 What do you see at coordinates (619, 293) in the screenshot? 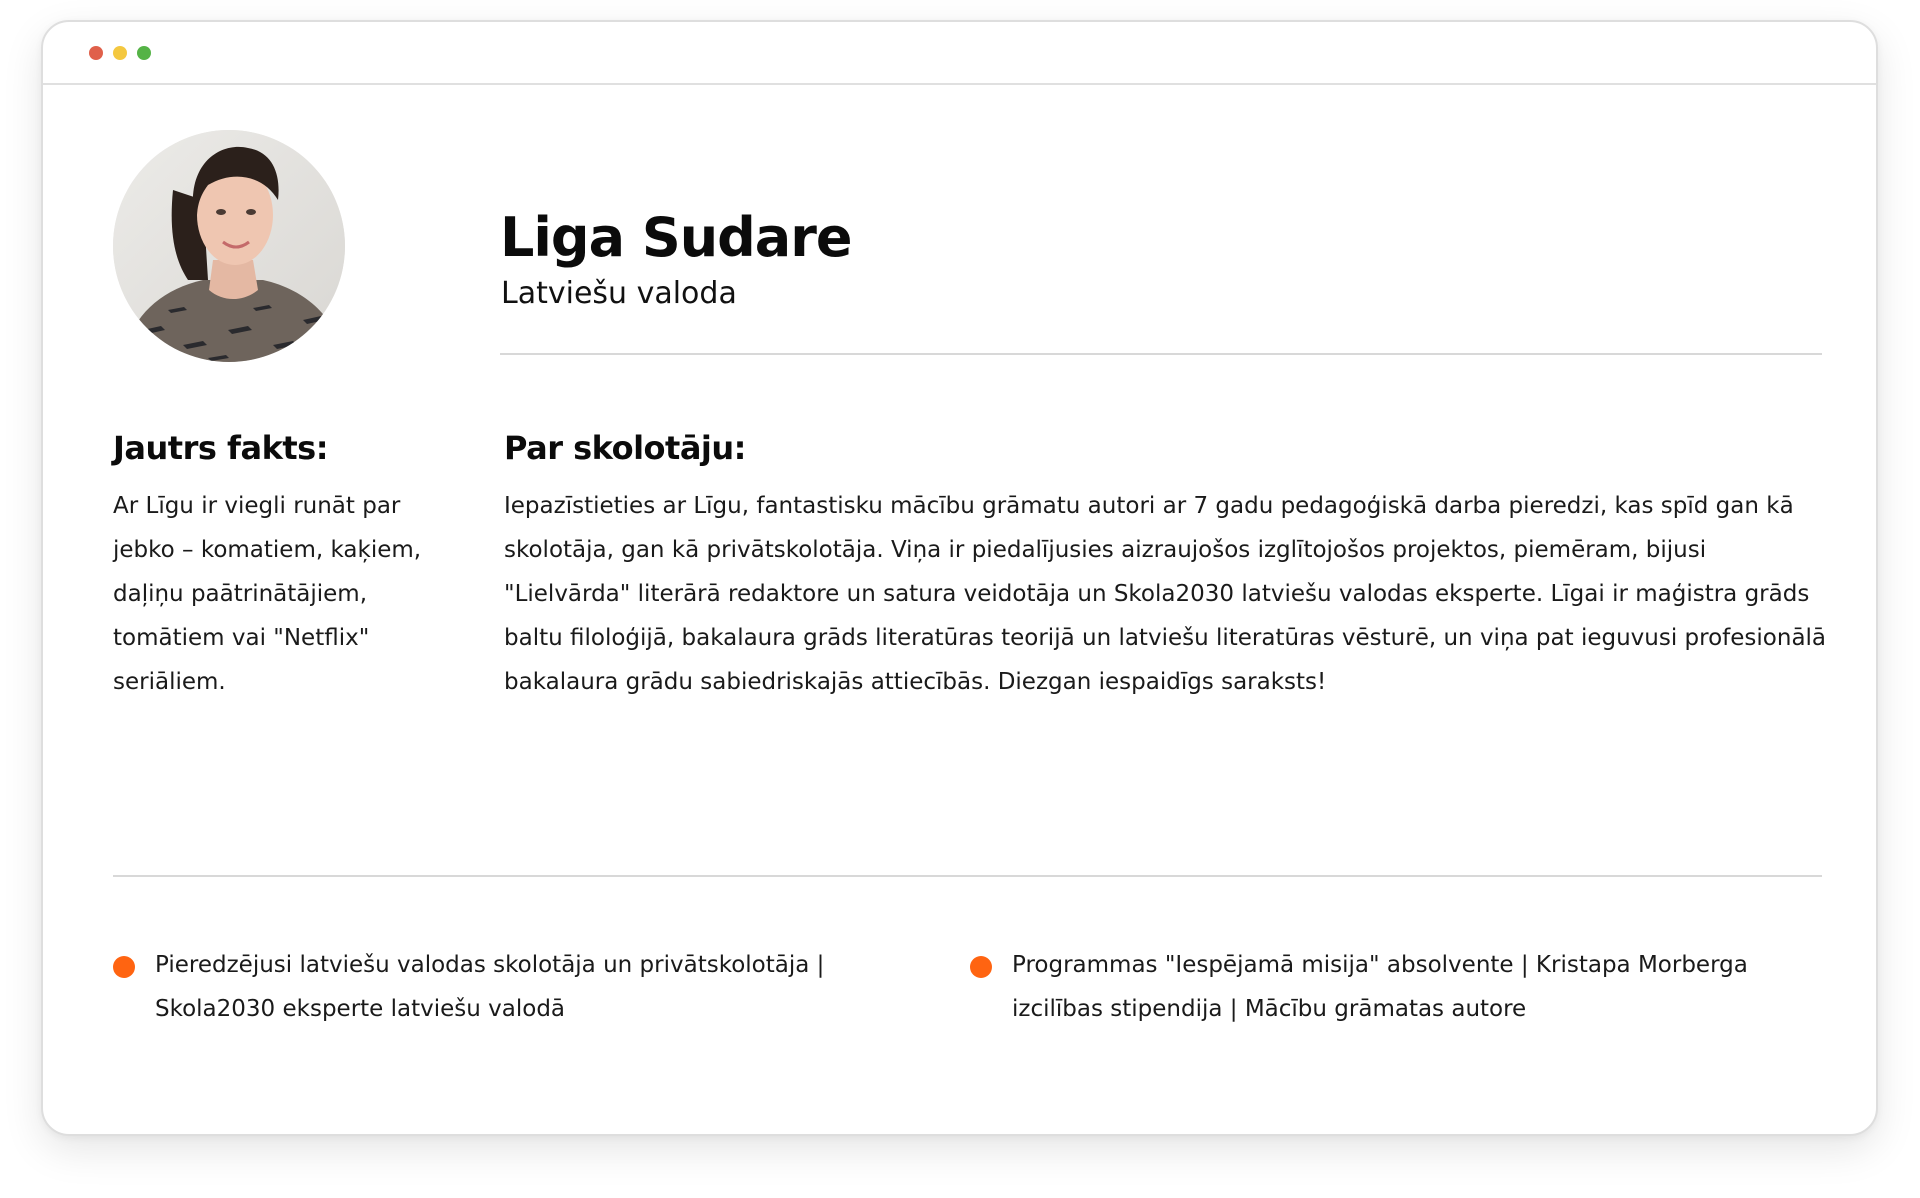
I see `teacher-subject: Latviešu valoda` at bounding box center [619, 293].